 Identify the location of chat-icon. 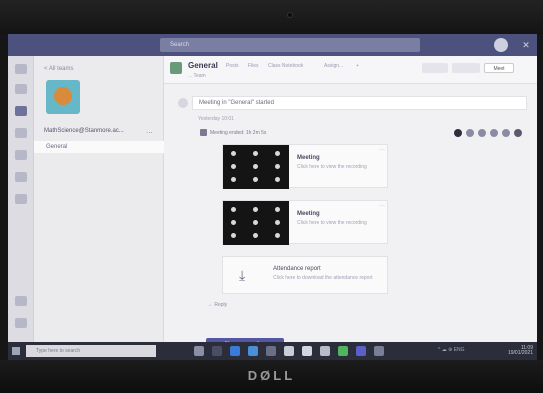
(21, 89).